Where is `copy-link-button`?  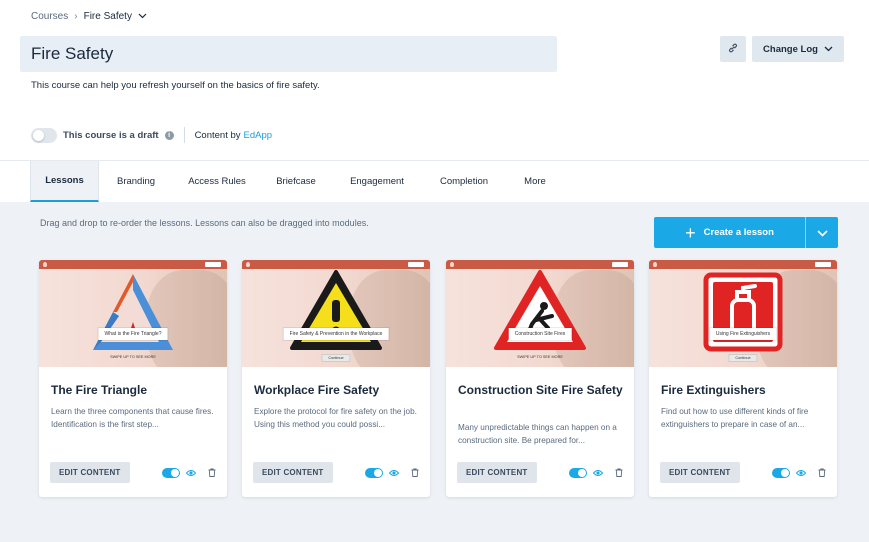 copy-link-button is located at coordinates (733, 49).